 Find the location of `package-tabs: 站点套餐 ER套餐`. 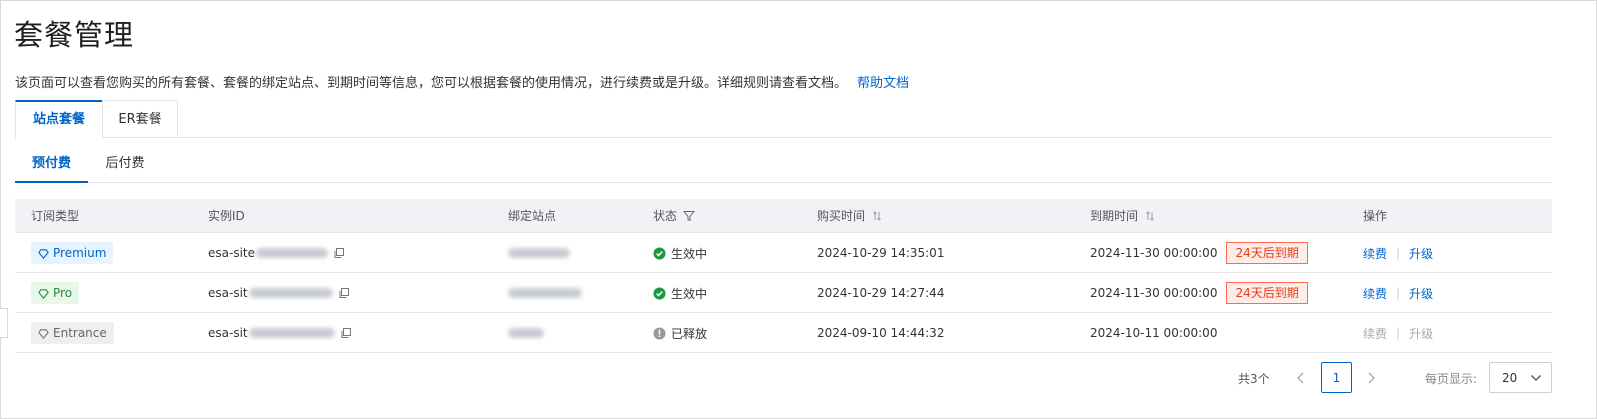

package-tabs: 站点套餐 ER套餐 is located at coordinates (783, 119).